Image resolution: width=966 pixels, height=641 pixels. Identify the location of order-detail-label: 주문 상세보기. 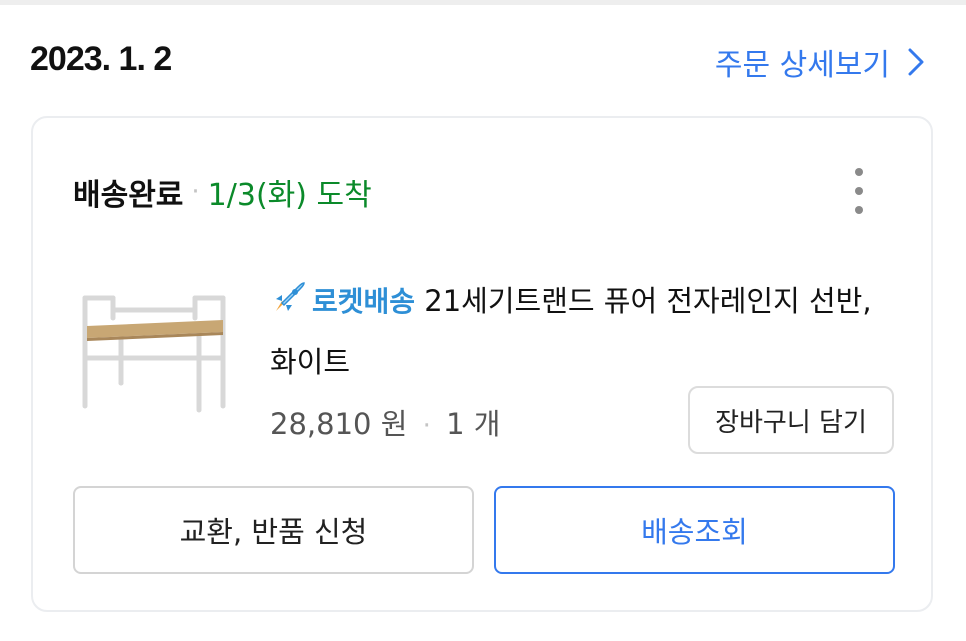
(802, 65).